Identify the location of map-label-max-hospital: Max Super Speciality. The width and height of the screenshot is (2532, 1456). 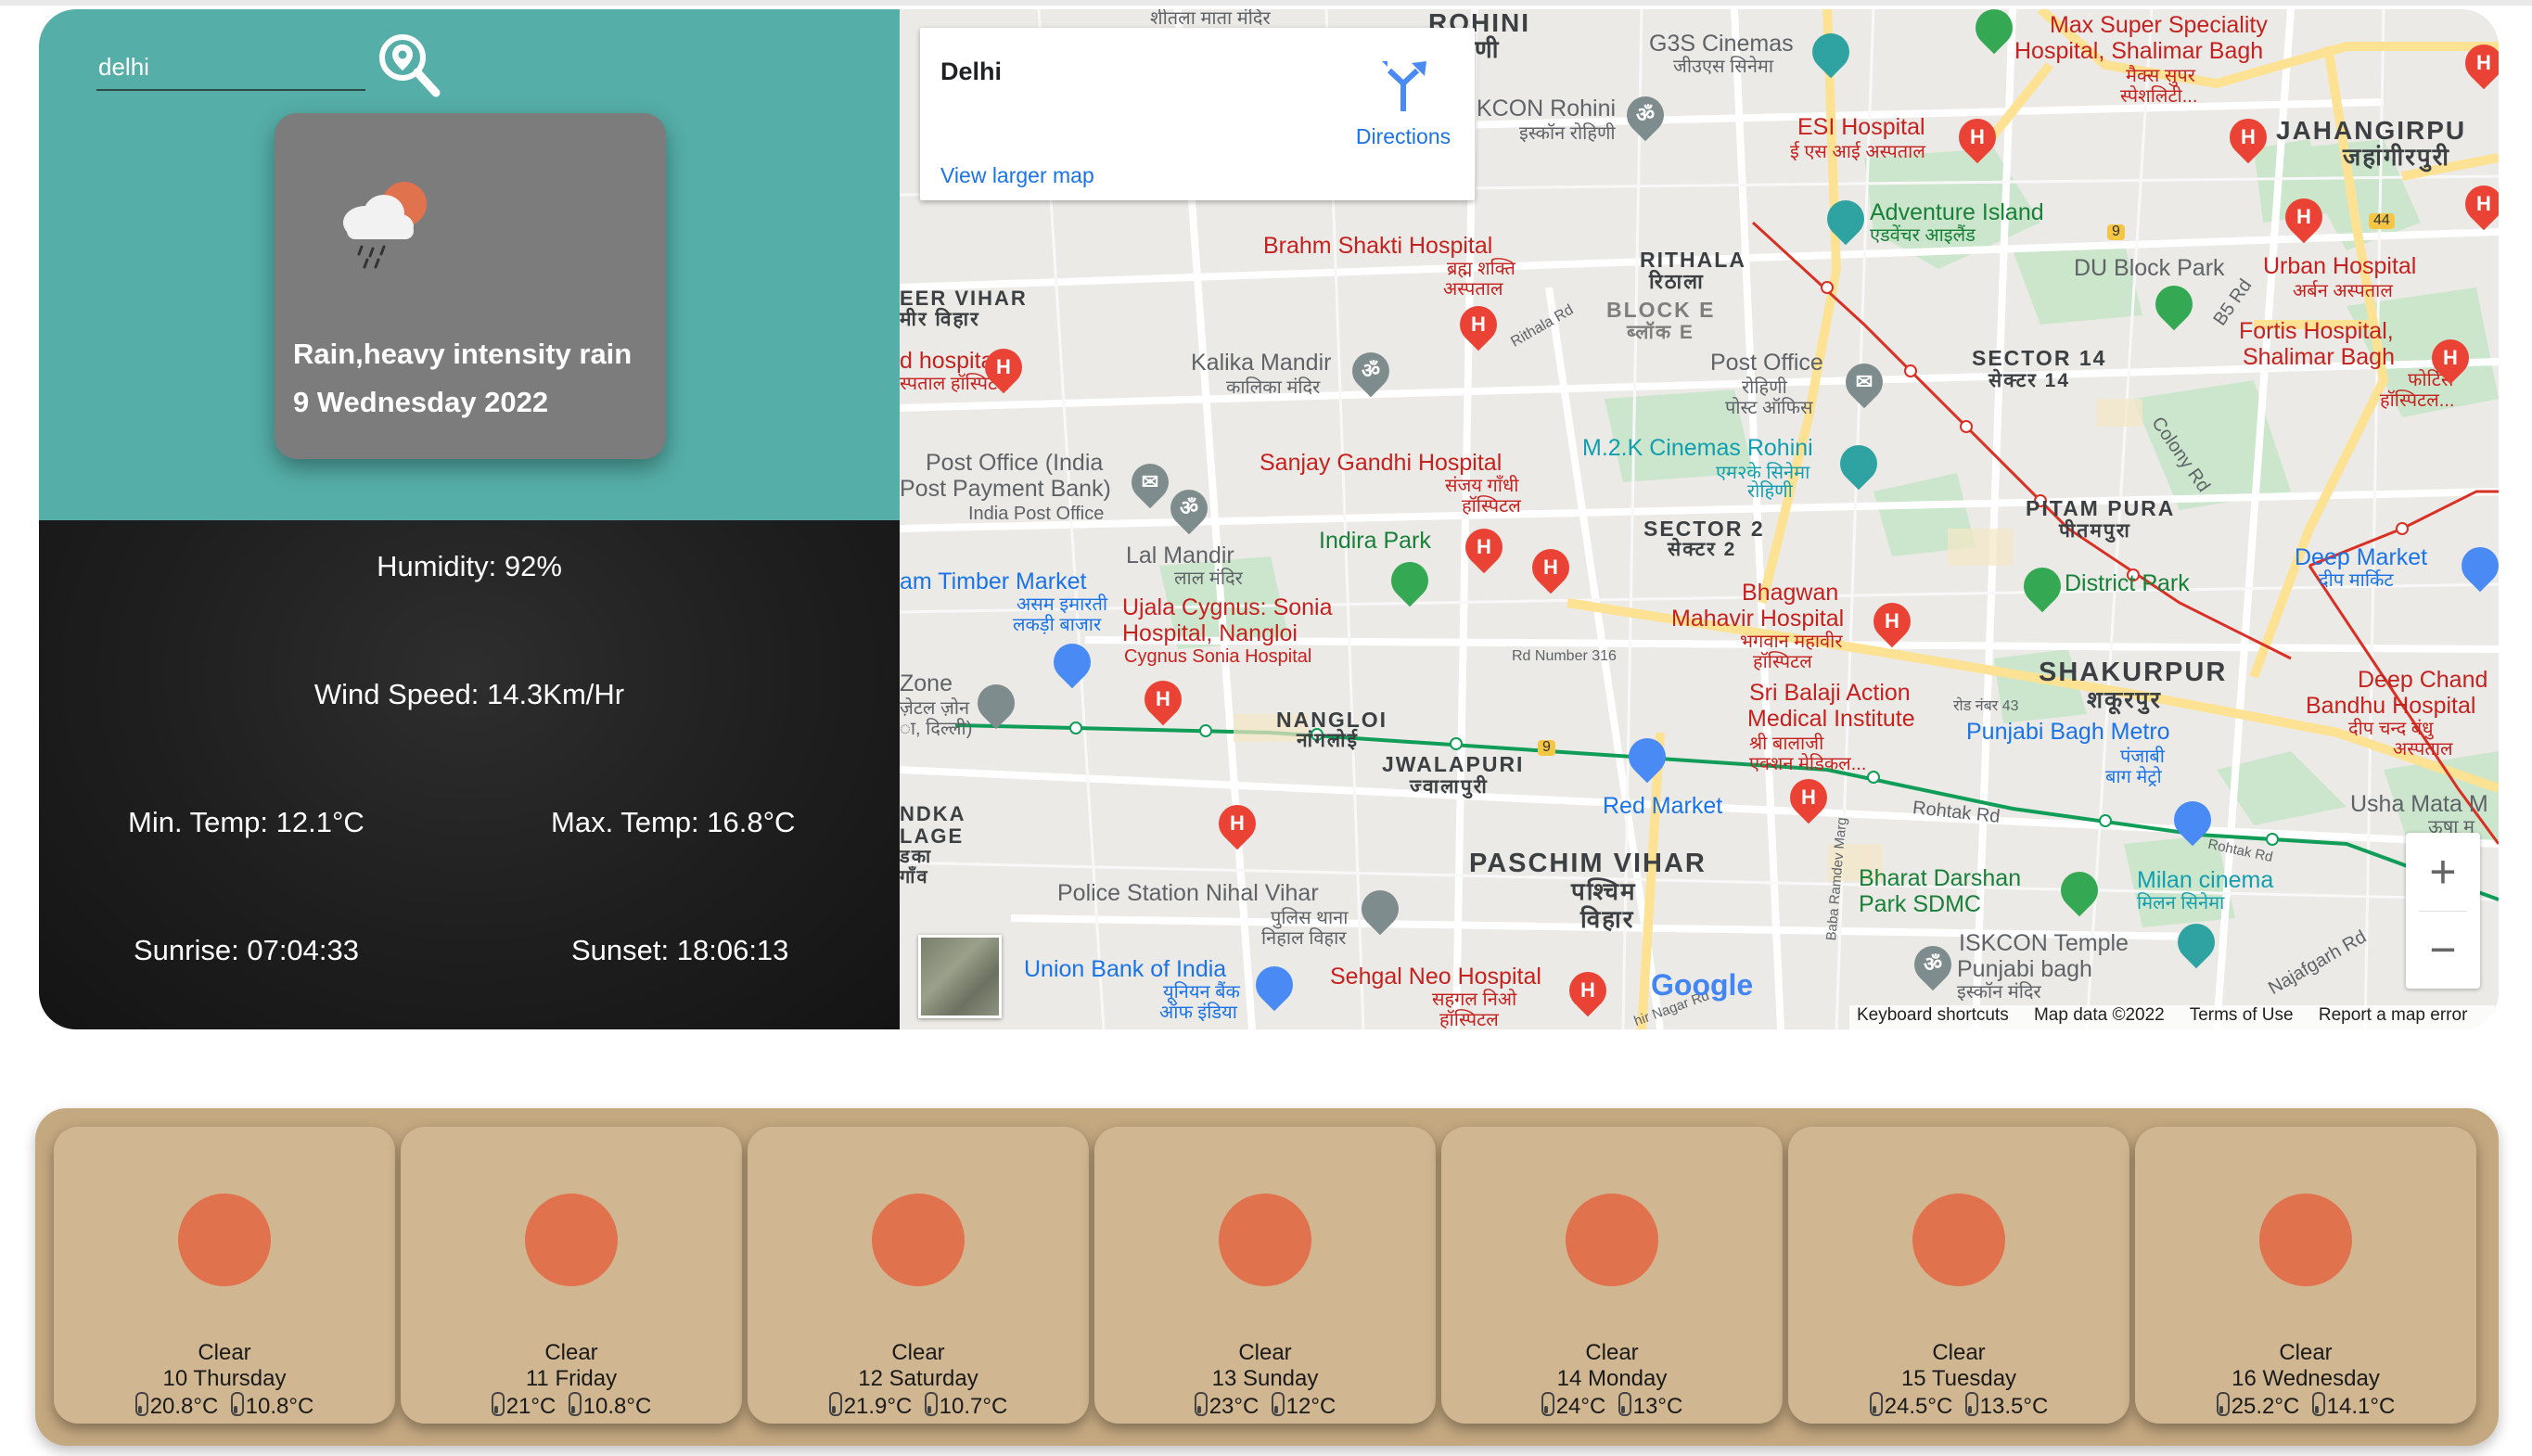
(2159, 25).